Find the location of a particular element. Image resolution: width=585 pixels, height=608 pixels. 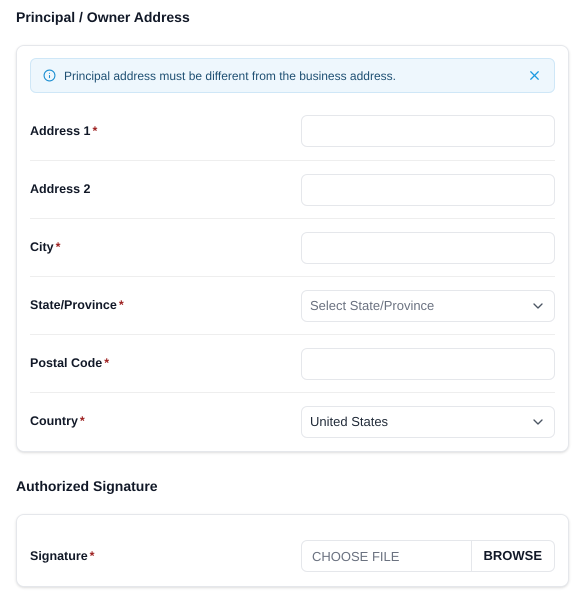

section-title: Authorized Signature is located at coordinates (87, 486).